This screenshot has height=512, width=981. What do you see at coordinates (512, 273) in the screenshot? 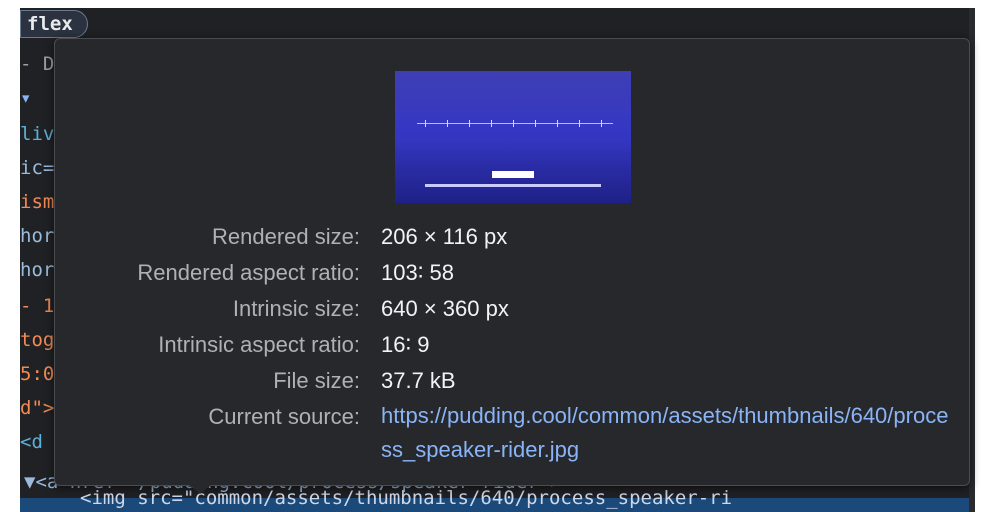
I see `rendered-aspect-ratio-row: Rendered aspect ratio: 103∶ 58` at bounding box center [512, 273].